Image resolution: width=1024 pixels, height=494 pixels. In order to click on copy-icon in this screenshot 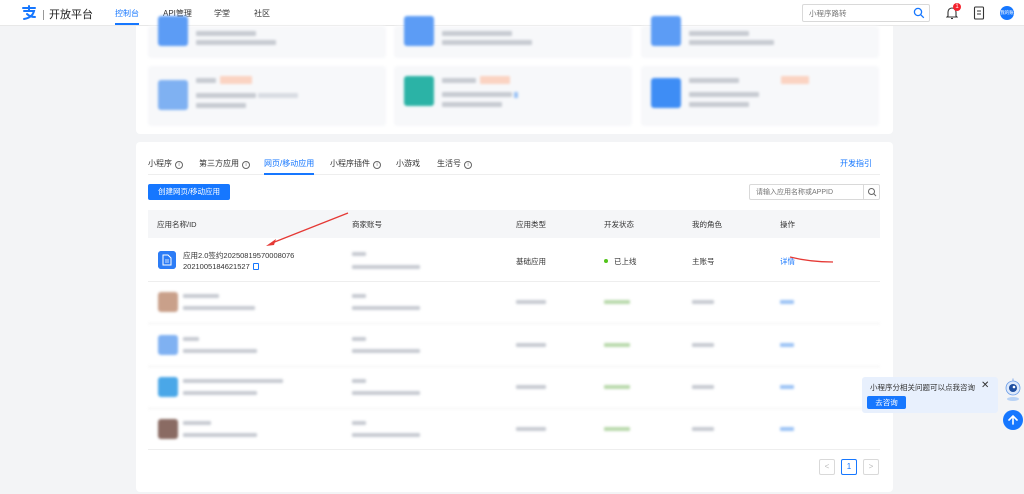, I will do `click(255, 266)`.